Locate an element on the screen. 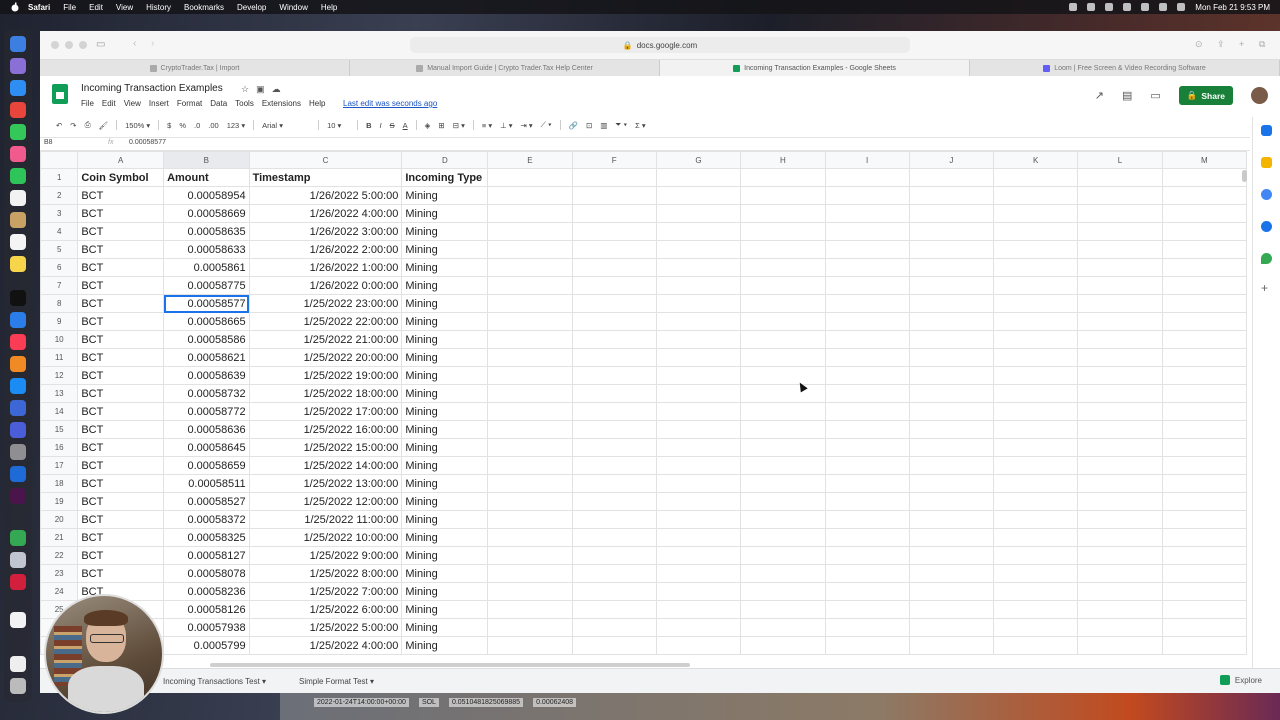 The height and width of the screenshot is (720, 1280). new-tab-icon: + is located at coordinates (1241, 44).